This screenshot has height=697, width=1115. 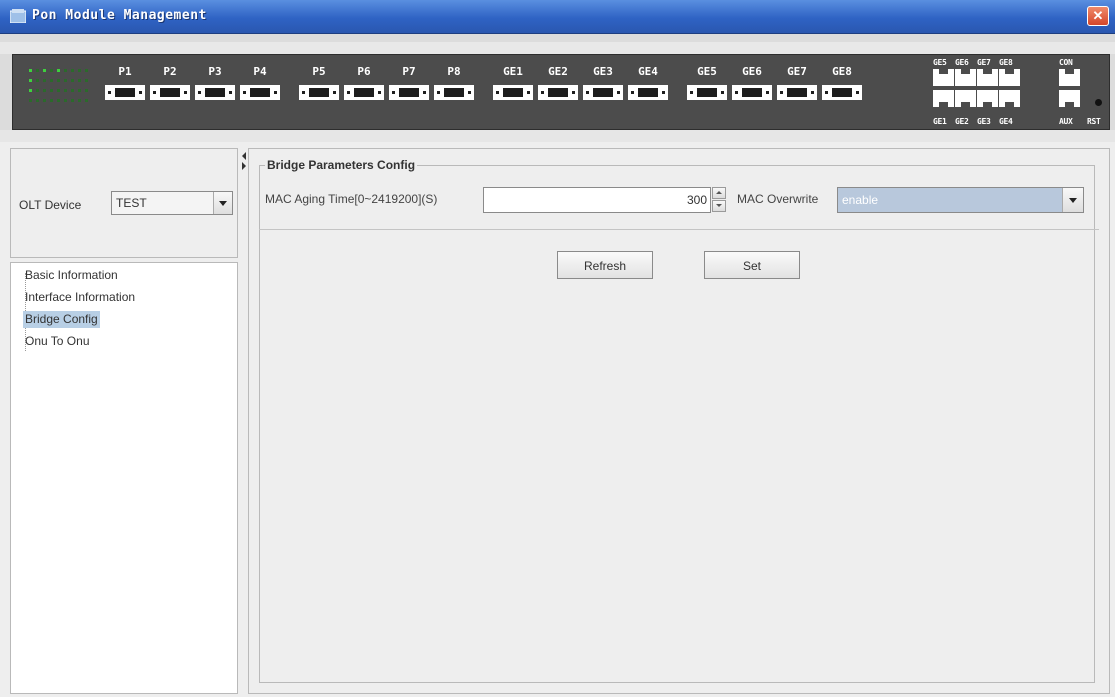 I want to click on port-label-ge4: GE4, so click(x=648, y=71).